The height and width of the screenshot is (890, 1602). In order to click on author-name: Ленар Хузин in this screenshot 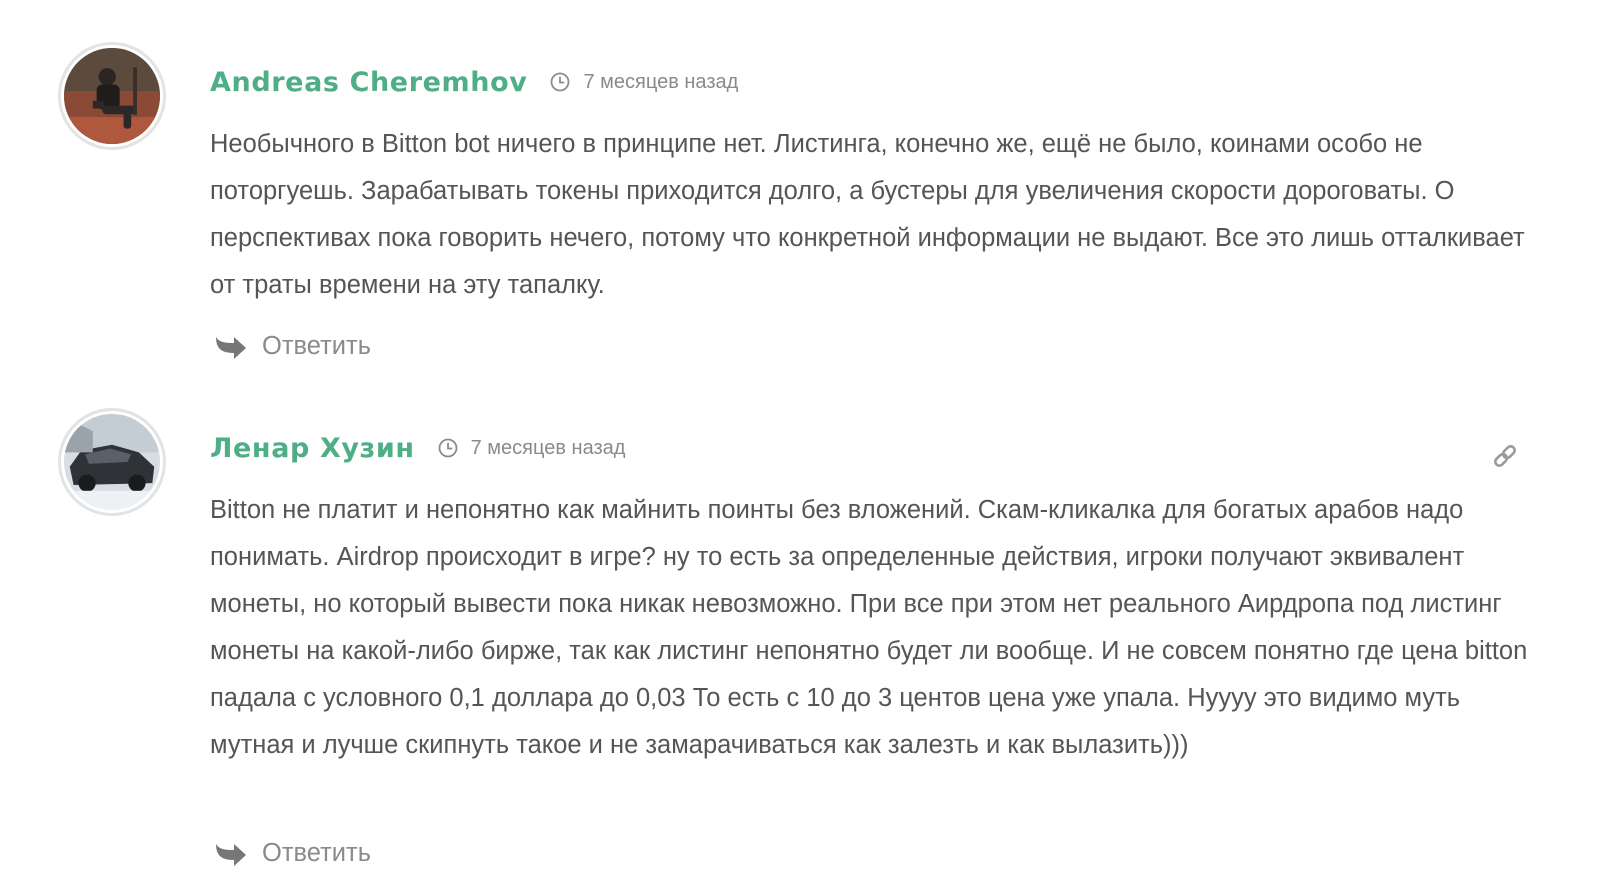, I will do `click(312, 448)`.